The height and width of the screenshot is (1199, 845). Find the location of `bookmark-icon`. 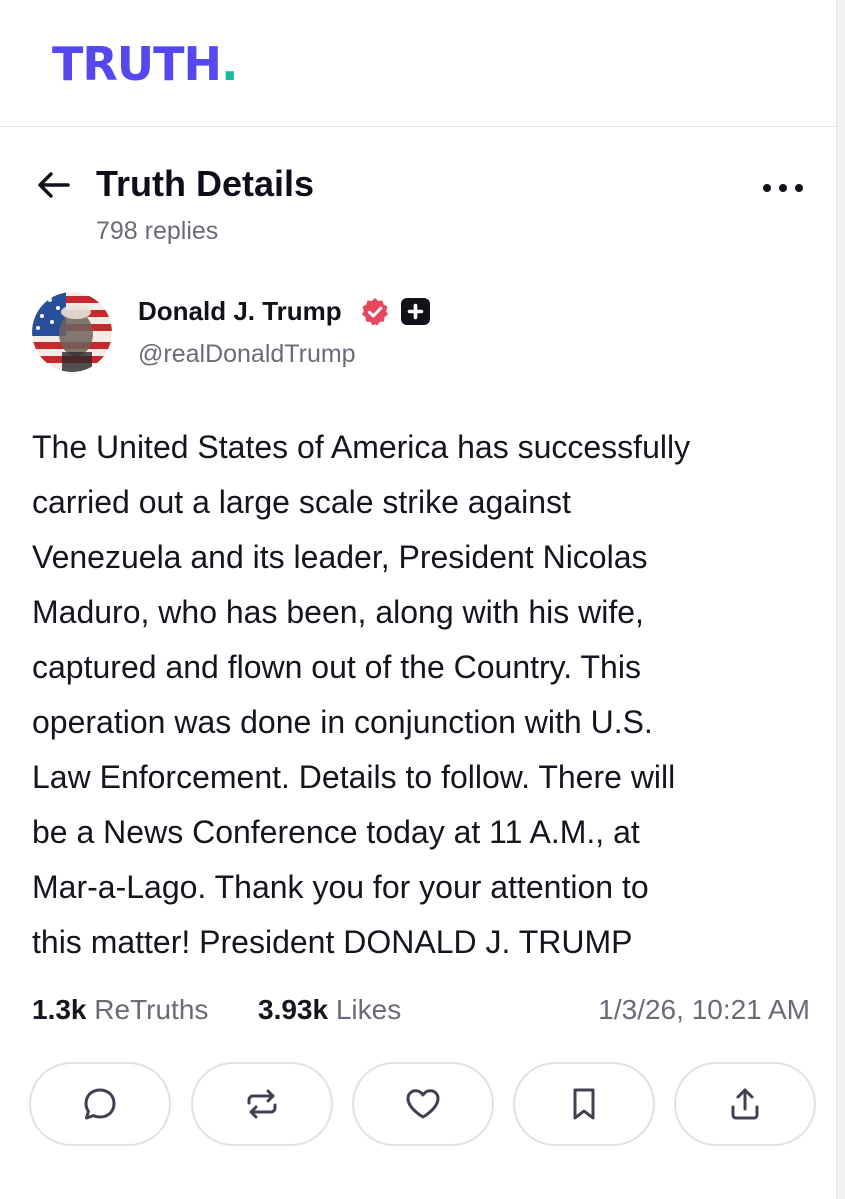

bookmark-icon is located at coordinates (584, 1104).